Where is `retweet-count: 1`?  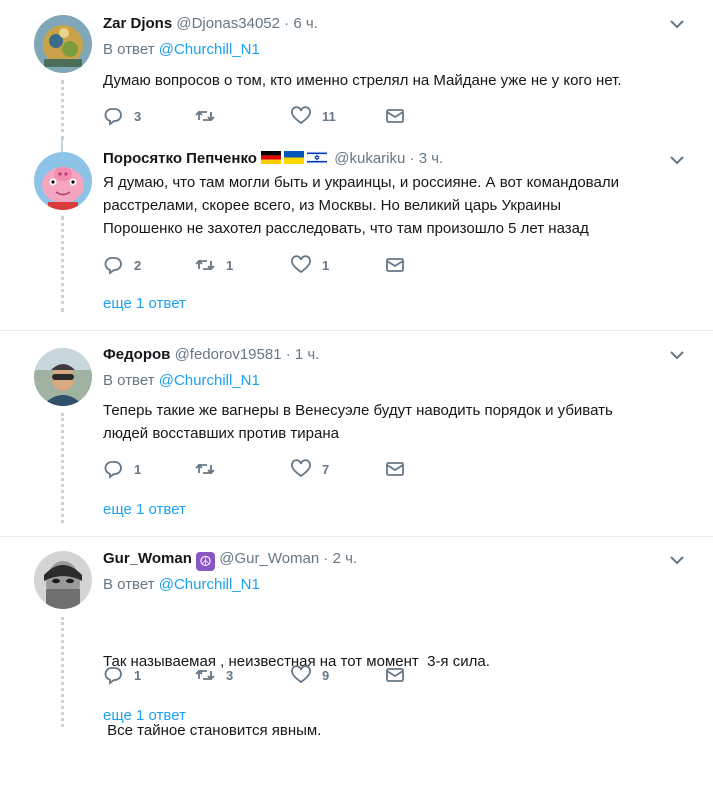
retweet-count: 1 is located at coordinates (230, 265).